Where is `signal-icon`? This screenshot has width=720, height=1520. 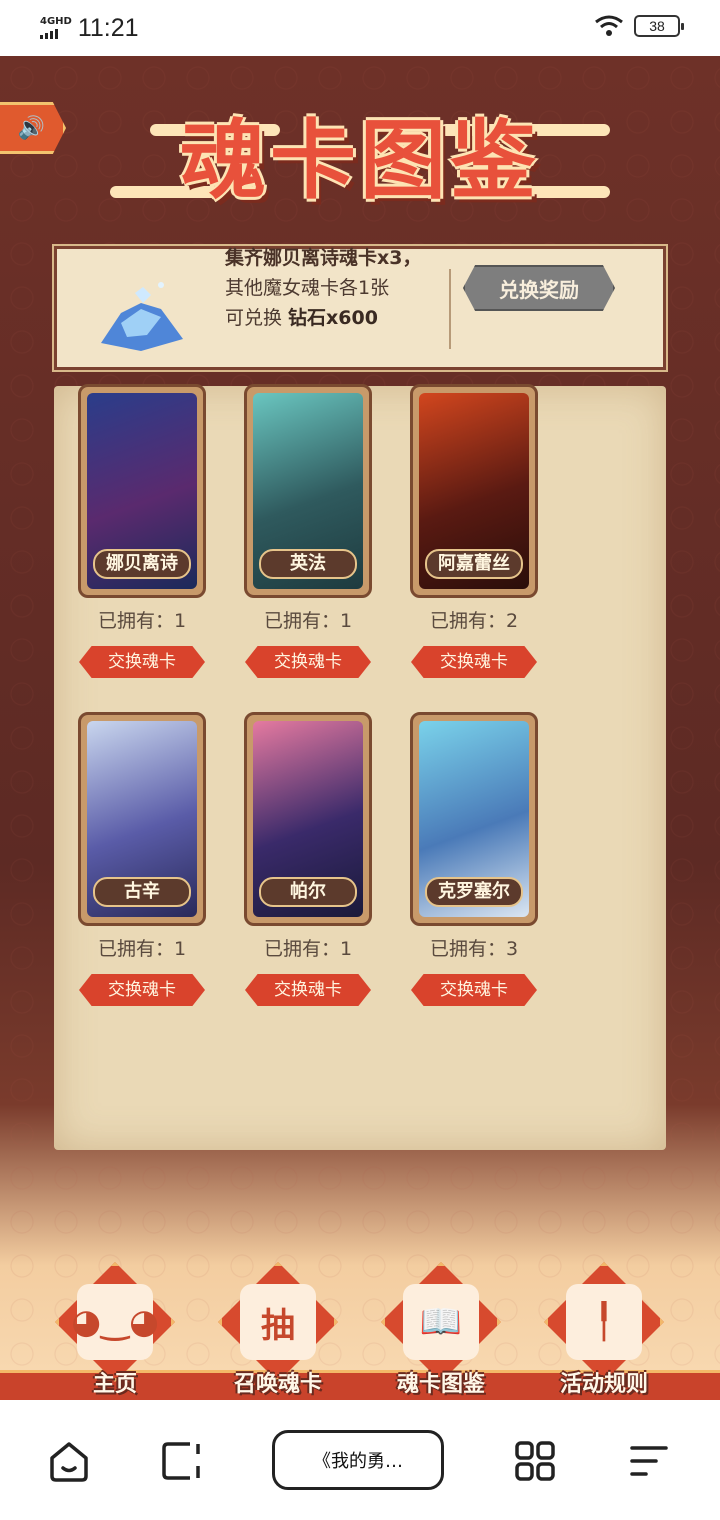
signal-icon is located at coordinates (56, 34).